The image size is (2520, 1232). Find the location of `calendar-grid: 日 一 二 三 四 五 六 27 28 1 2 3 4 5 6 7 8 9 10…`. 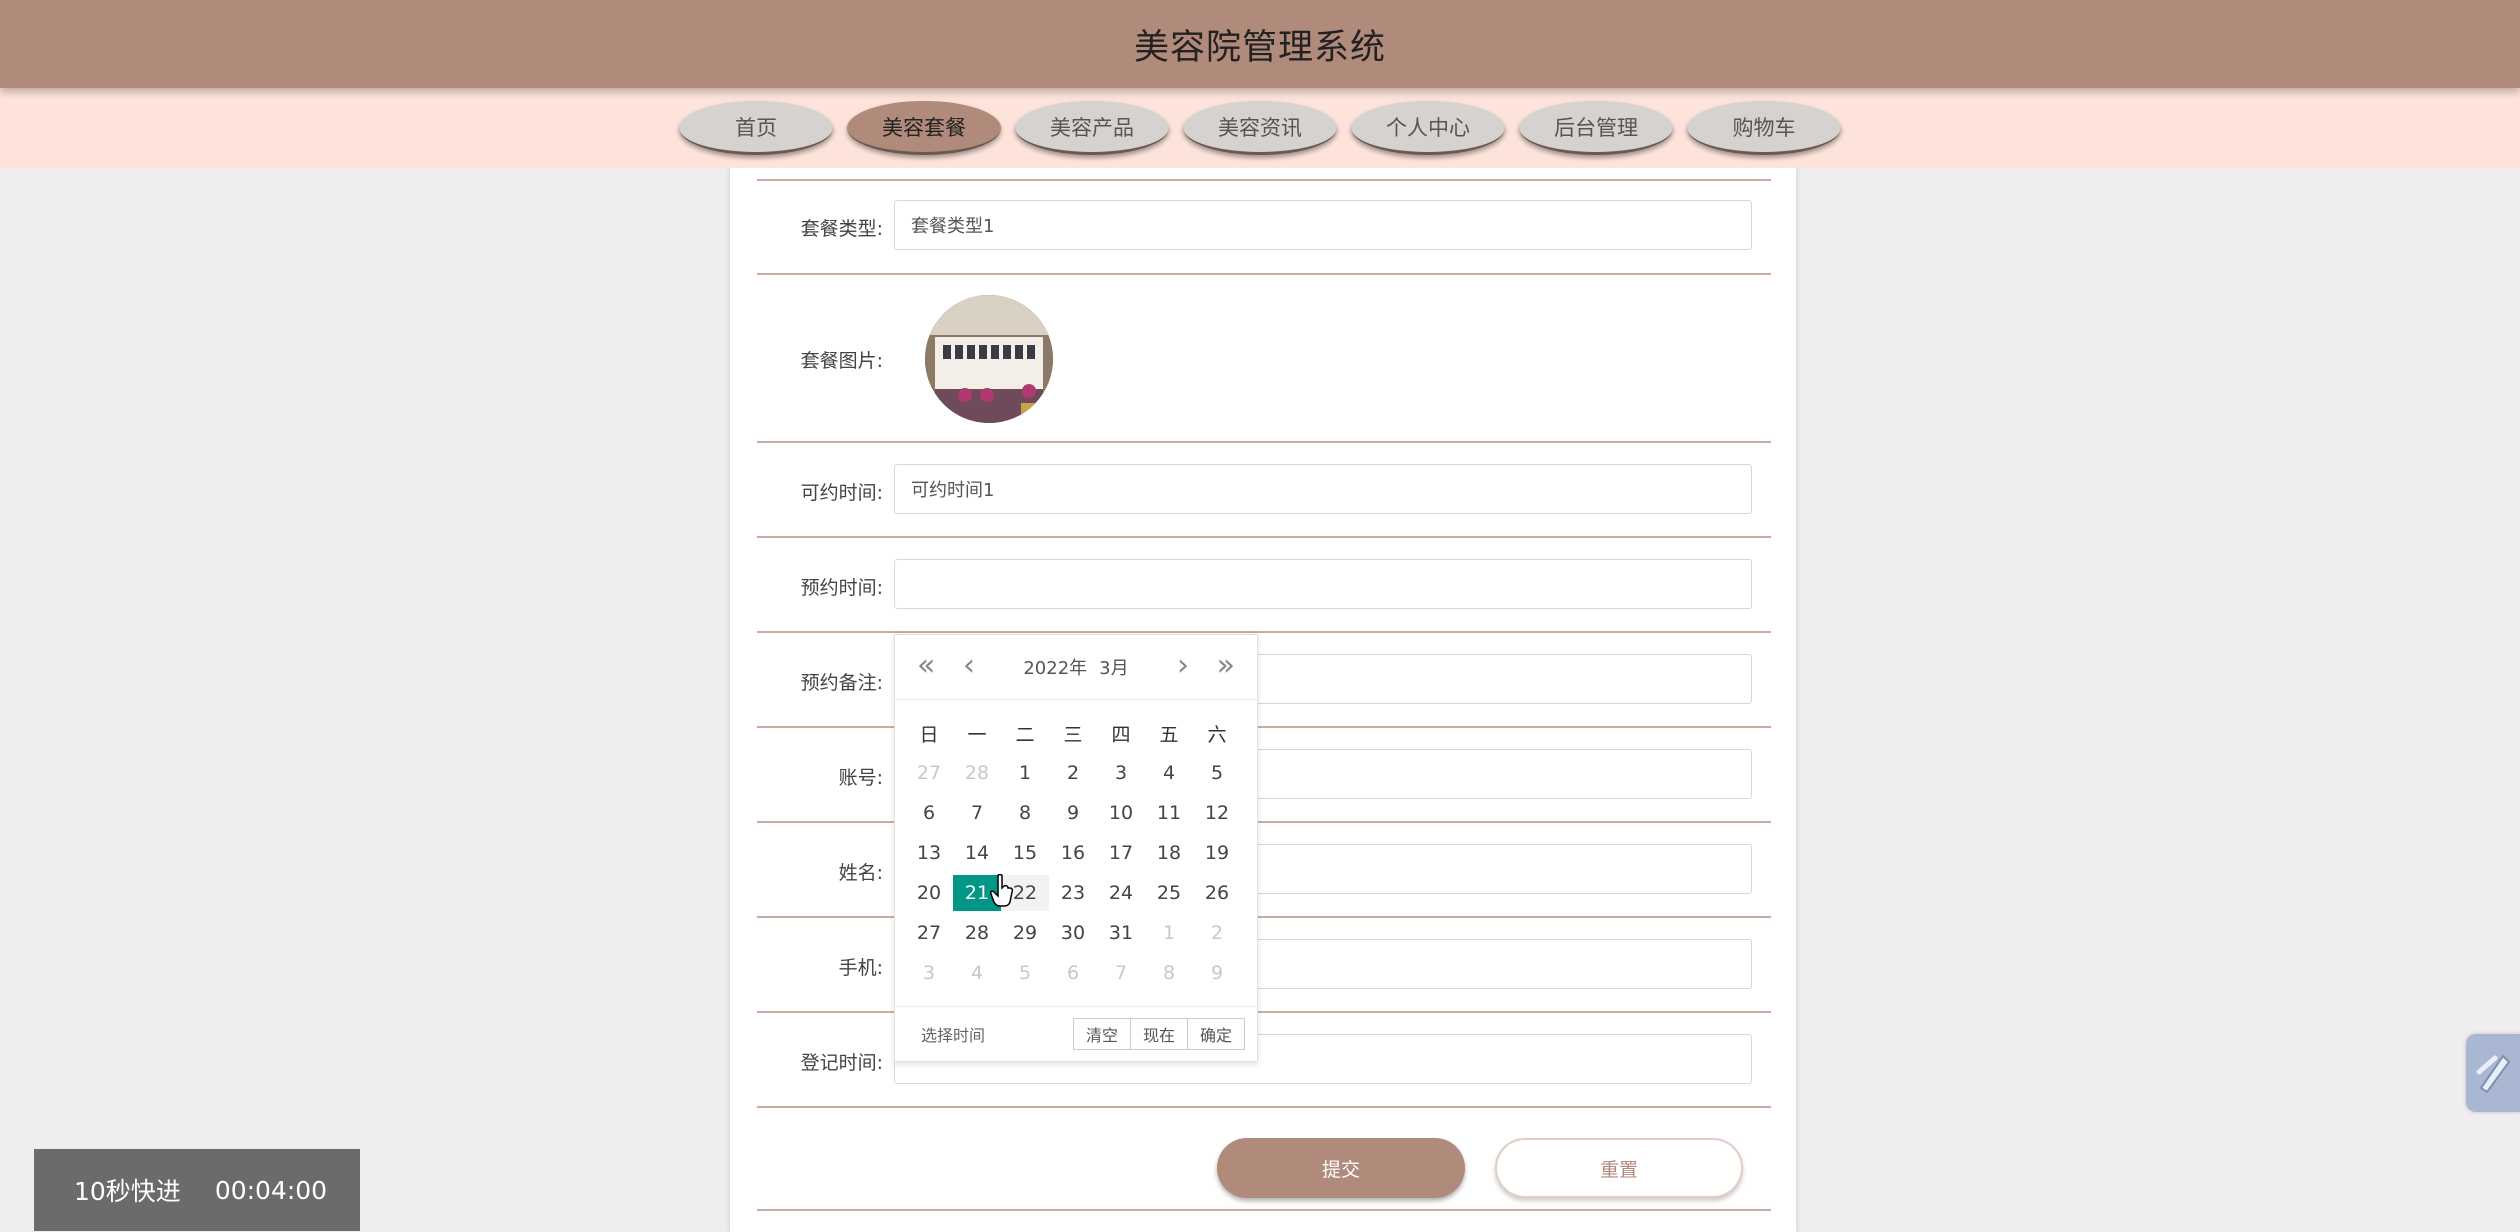

calendar-grid: 日 一 二 三 四 五 六 27 28 1 2 3 4 5 6 7 8 9 10… is located at coordinates (1075, 853).